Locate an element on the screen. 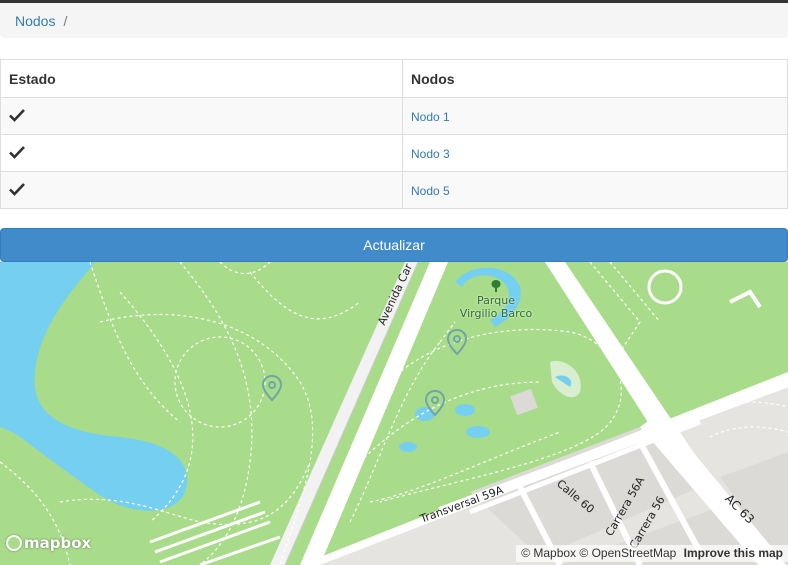  table-row: Nodo 3 is located at coordinates (394, 153).